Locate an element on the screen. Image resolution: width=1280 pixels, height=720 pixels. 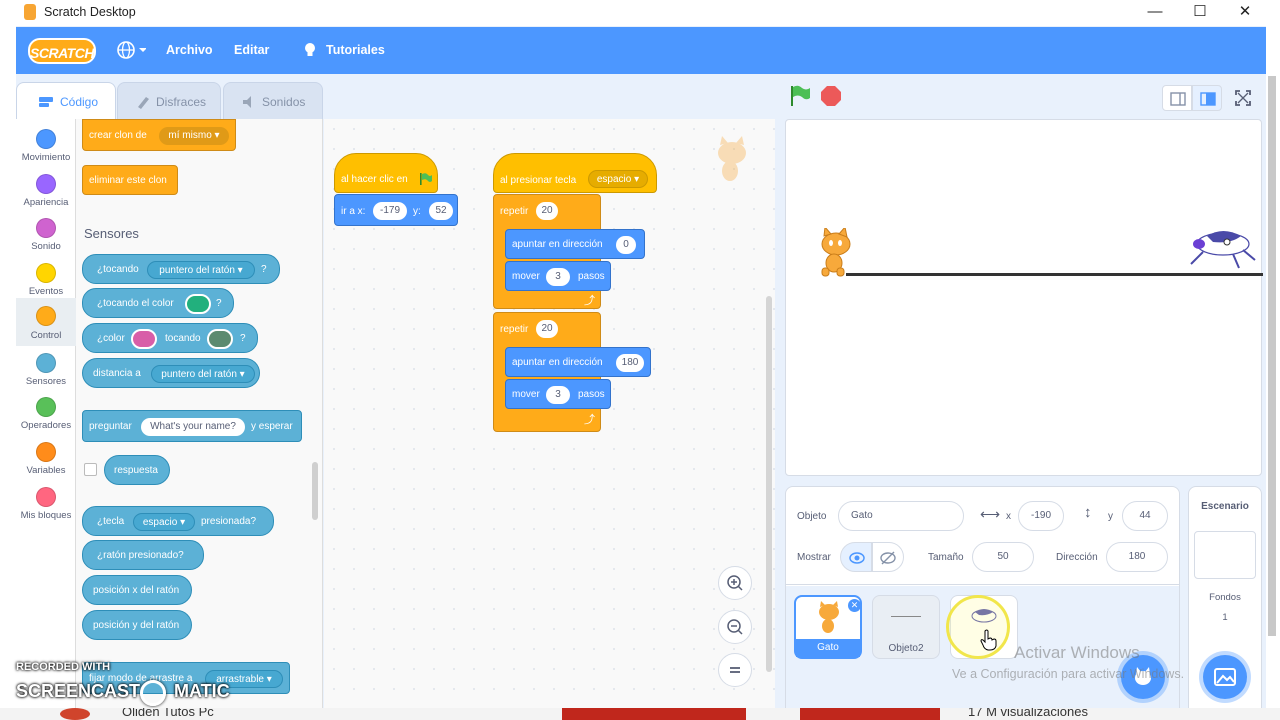
touching-dropdown: puntero del ratón ▾ is located at coordinates (201, 270).